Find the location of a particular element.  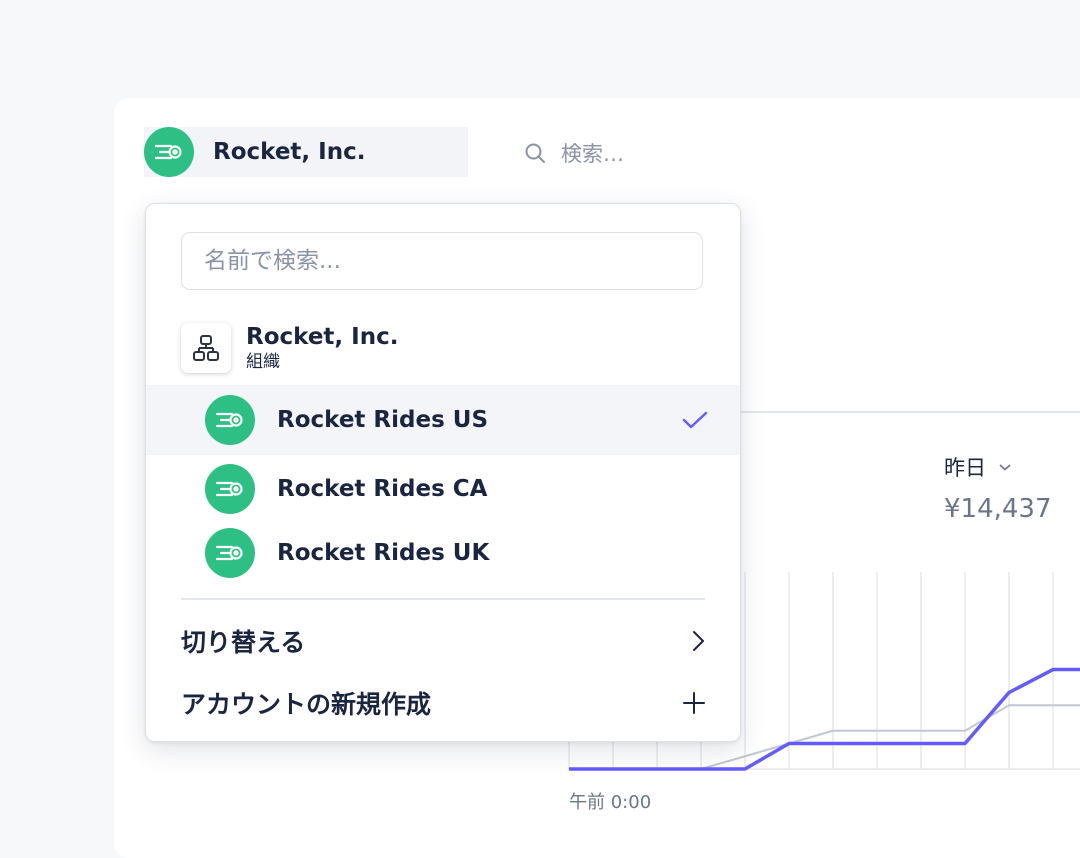

menu-divider is located at coordinates (443, 599).